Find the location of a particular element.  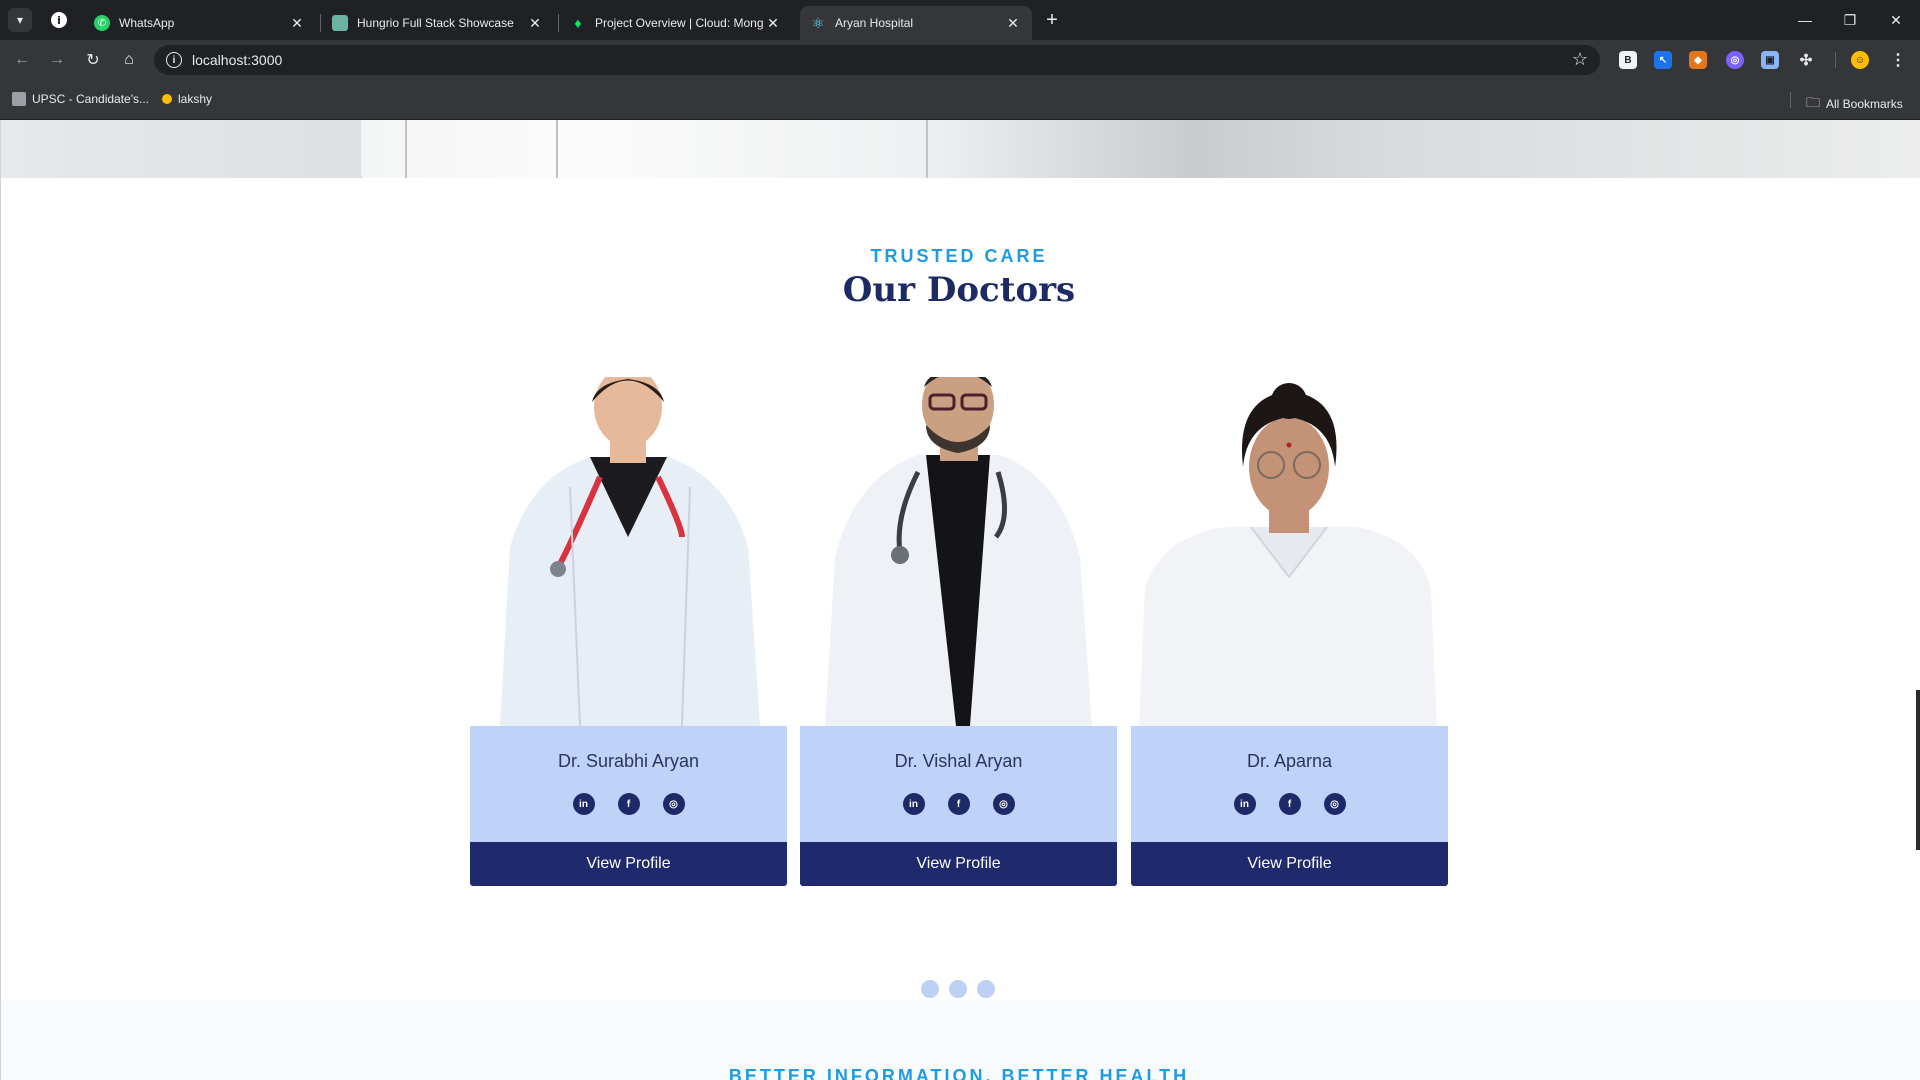

carousel-dots is located at coordinates (958, 989).